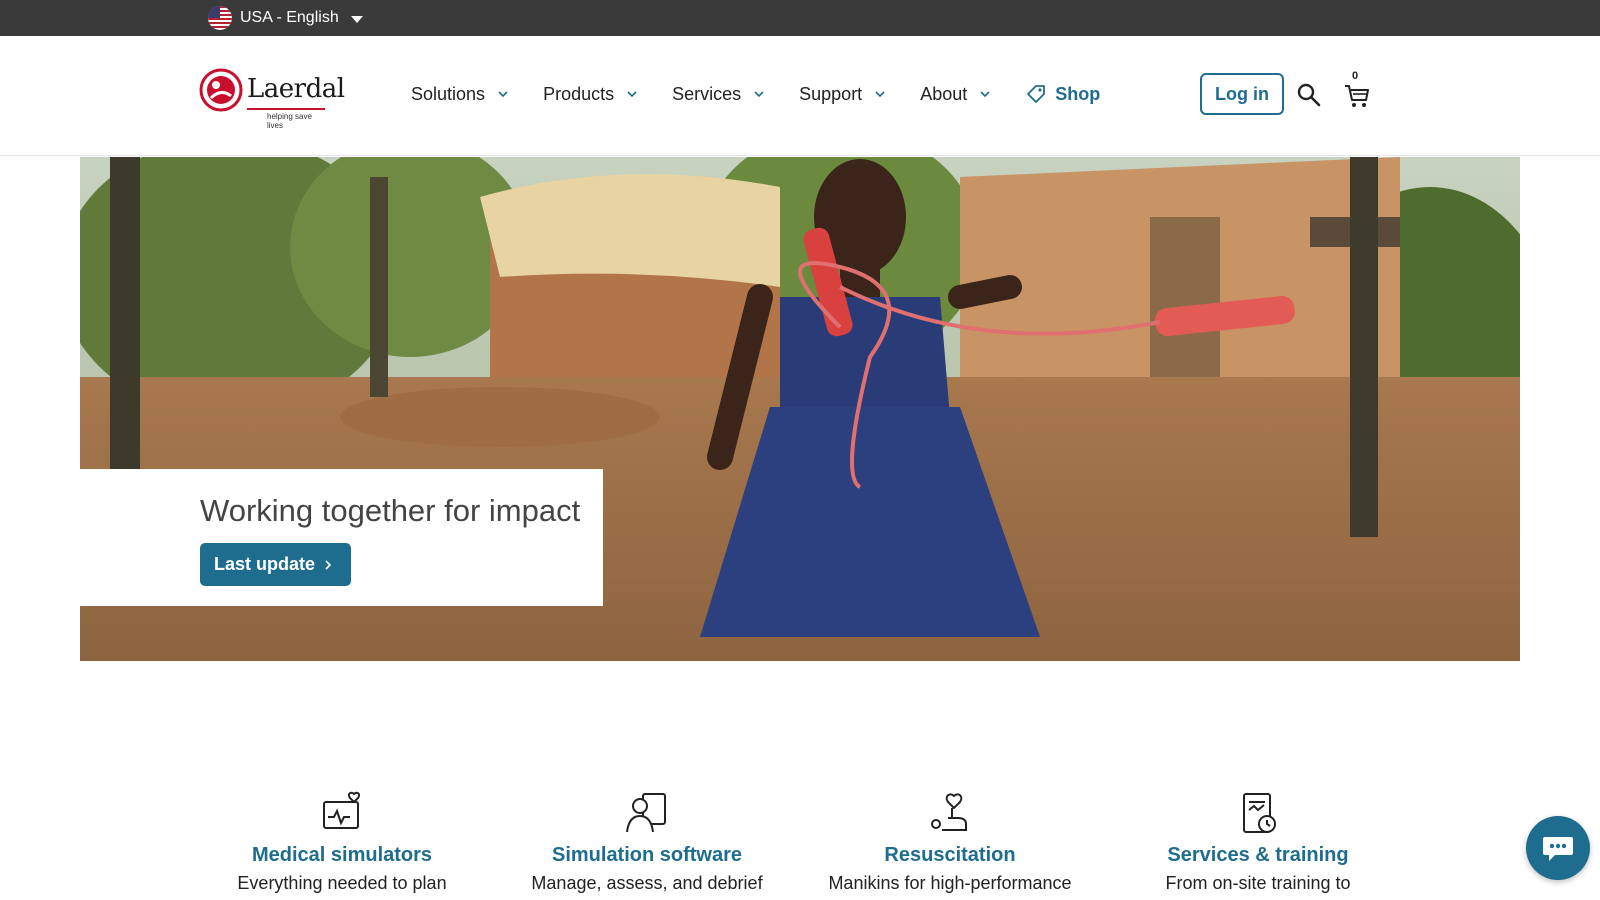 The height and width of the screenshot is (900, 1600). I want to click on nav-products: Products, so click(590, 94).